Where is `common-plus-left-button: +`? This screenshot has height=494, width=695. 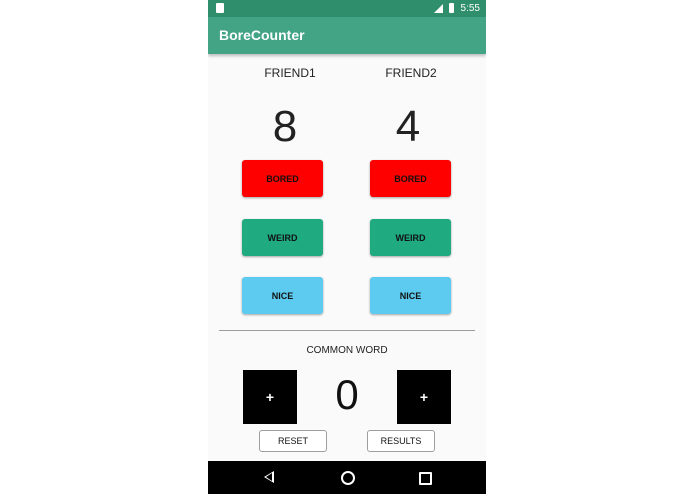 common-plus-left-button: + is located at coordinates (270, 397).